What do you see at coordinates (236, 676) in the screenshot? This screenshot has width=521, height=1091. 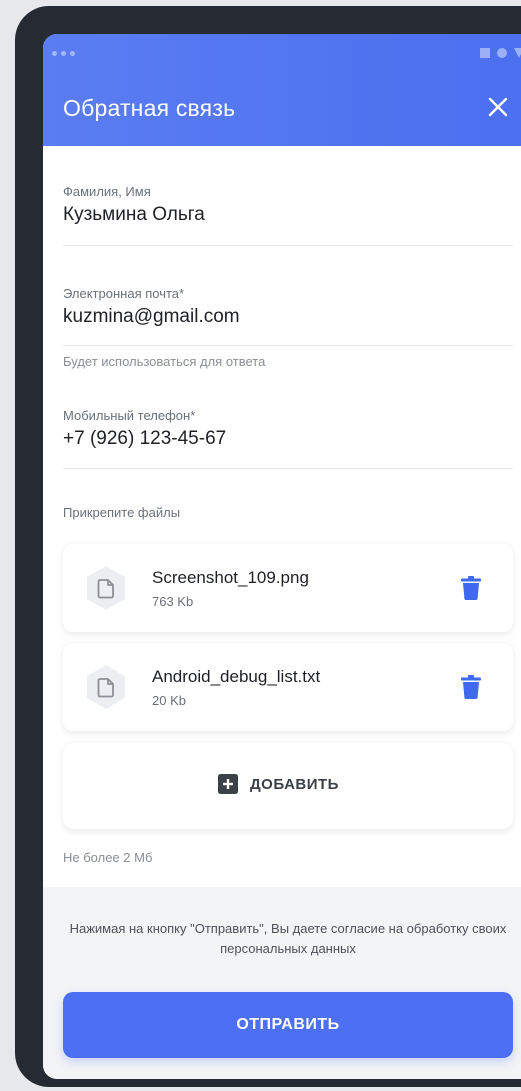 I see `file-name: Android_debug_list.txt` at bounding box center [236, 676].